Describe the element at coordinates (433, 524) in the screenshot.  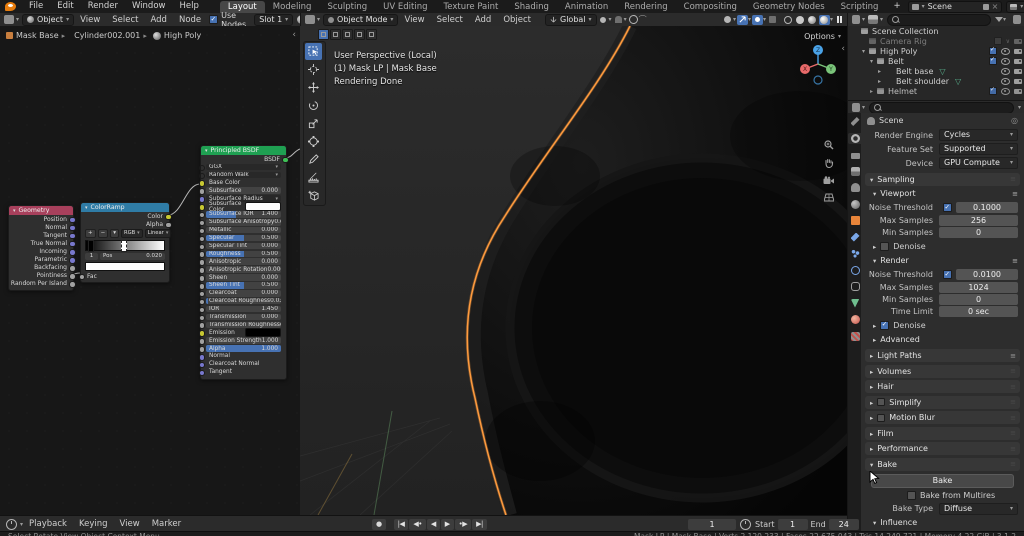
I see `transport-button: ◀` at that location.